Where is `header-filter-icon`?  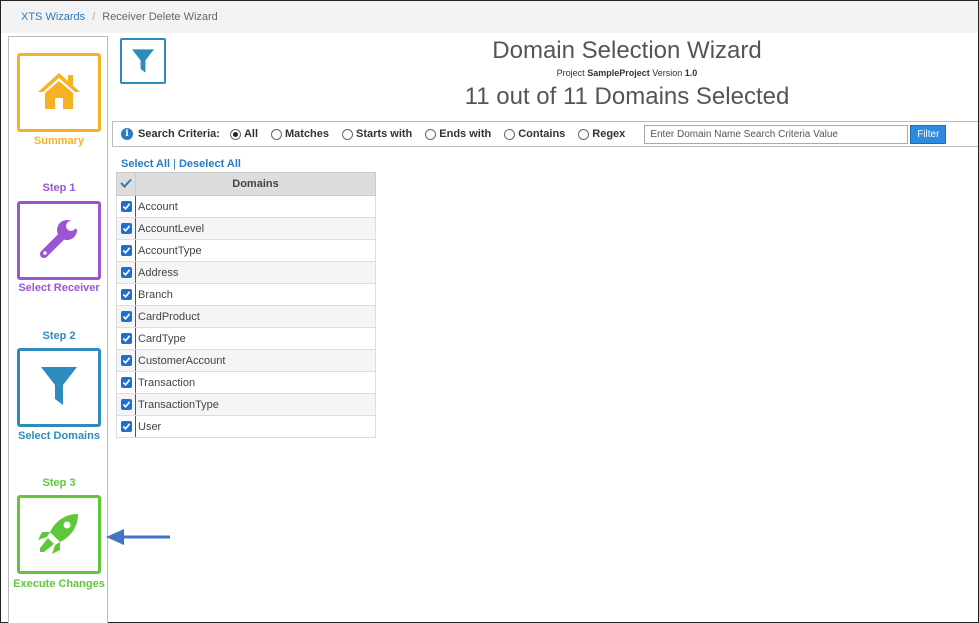
header-filter-icon is located at coordinates (143, 61).